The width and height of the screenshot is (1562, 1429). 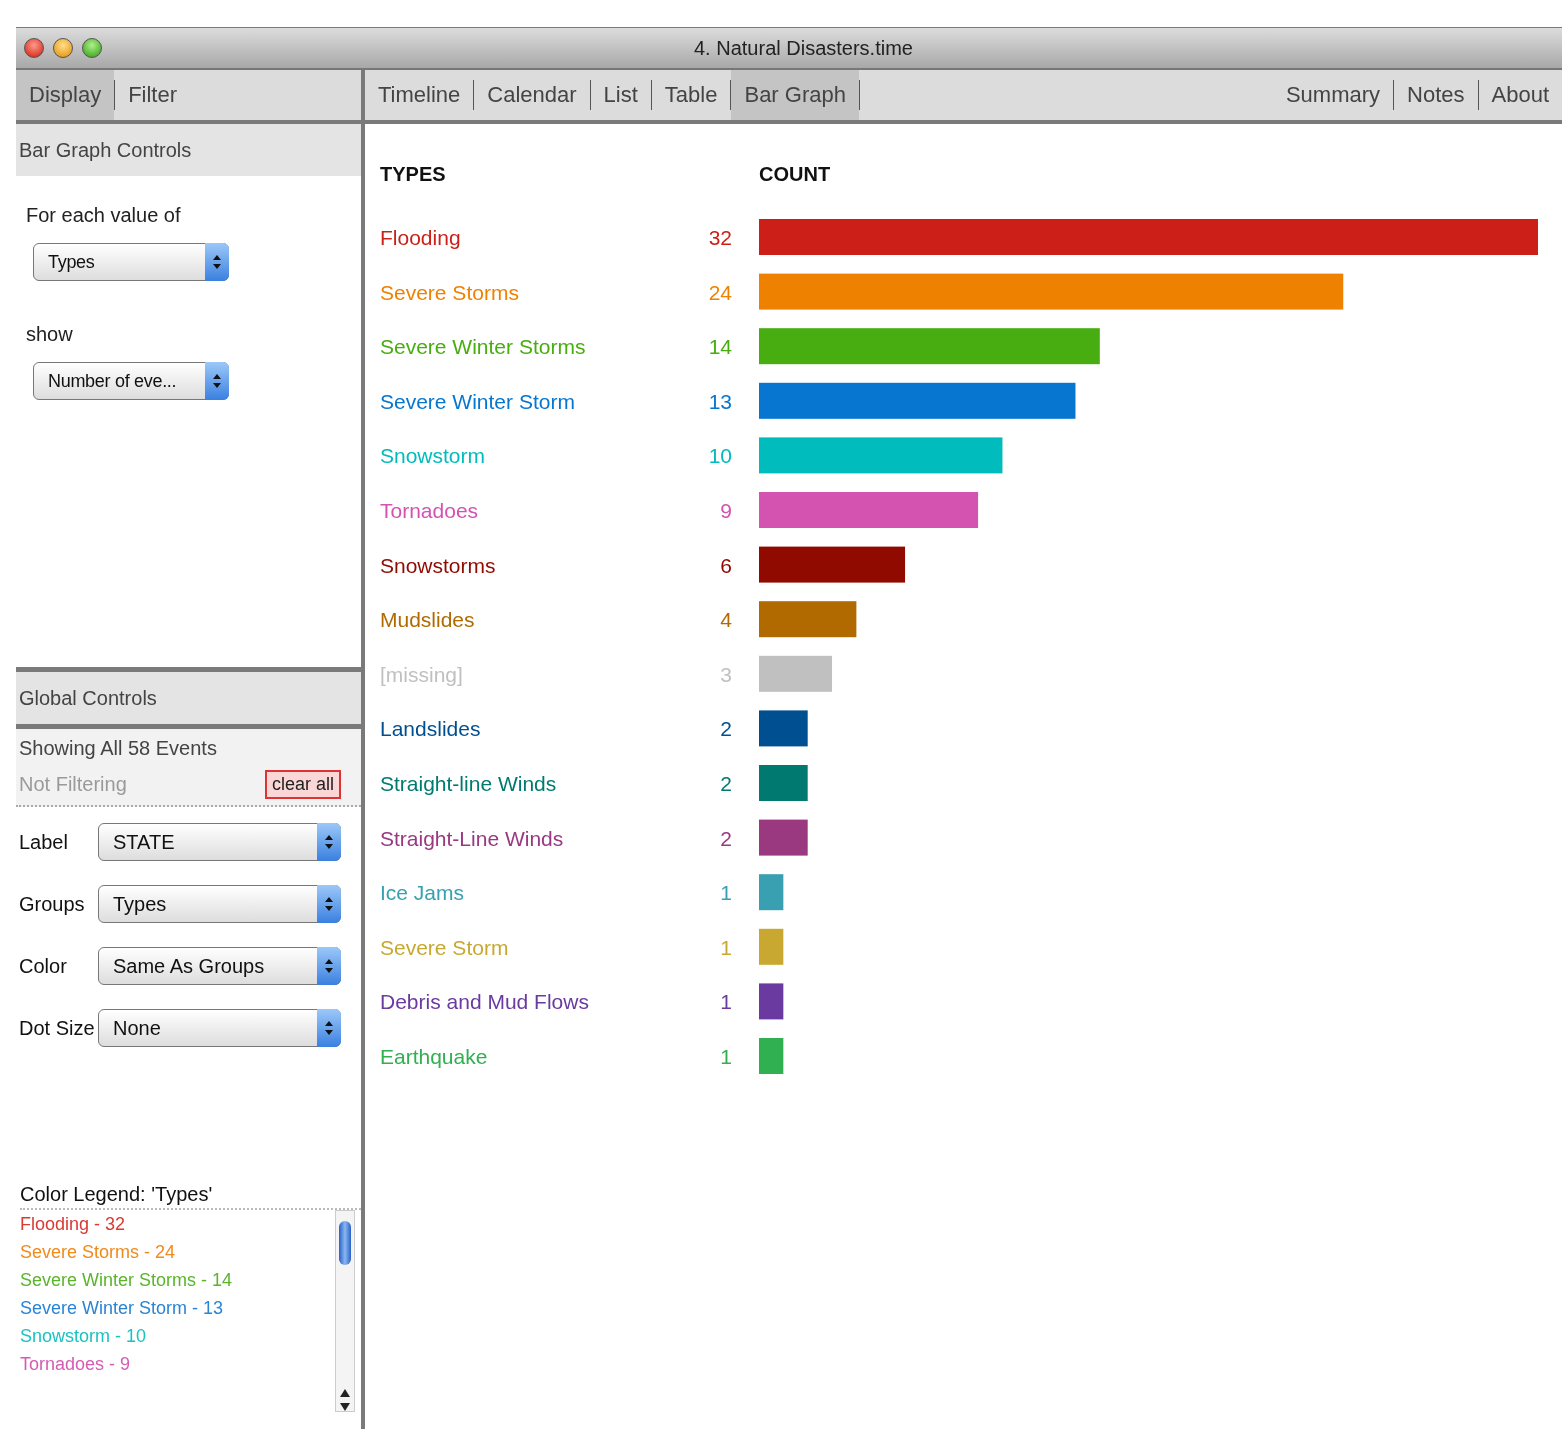 What do you see at coordinates (57, 1028) in the screenshot?
I see `field-label: Dot Size` at bounding box center [57, 1028].